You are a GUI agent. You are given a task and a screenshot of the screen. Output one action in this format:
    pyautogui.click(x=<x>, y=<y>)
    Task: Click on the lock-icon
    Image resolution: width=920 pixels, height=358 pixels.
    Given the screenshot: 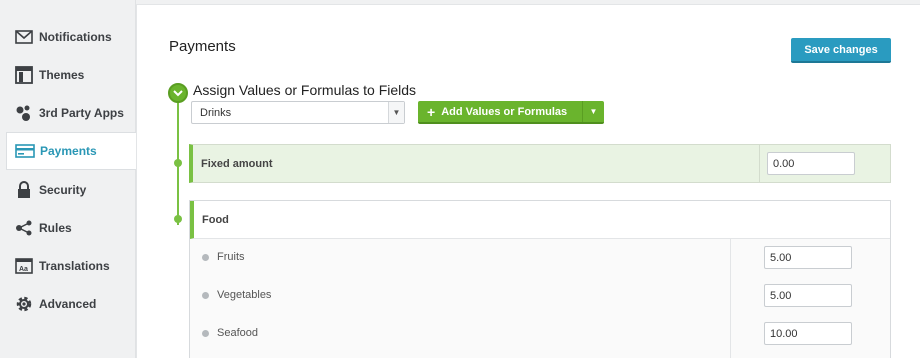 What is the action you would take?
    pyautogui.click(x=24, y=190)
    